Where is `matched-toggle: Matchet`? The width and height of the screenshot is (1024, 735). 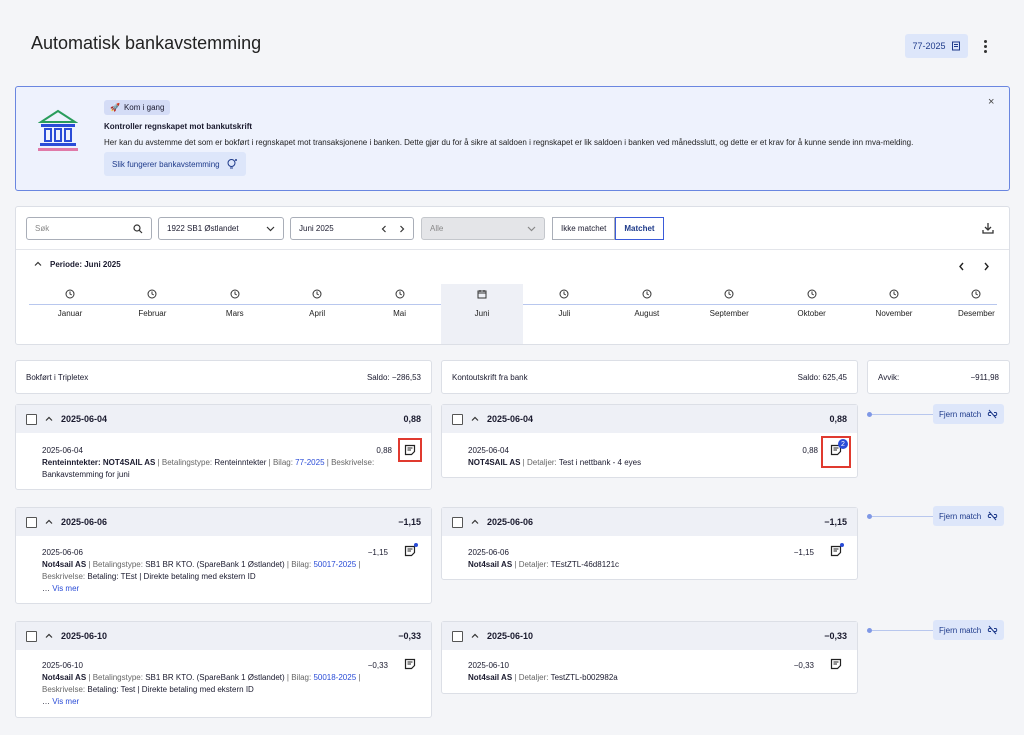 matched-toggle: Matchet is located at coordinates (639, 228).